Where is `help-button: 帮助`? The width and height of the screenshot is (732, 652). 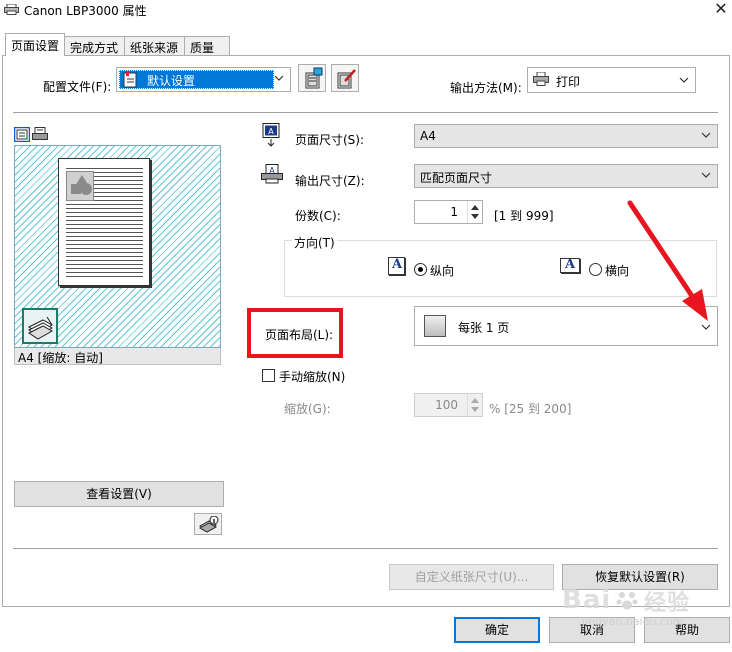
help-button: 帮助 is located at coordinates (687, 630).